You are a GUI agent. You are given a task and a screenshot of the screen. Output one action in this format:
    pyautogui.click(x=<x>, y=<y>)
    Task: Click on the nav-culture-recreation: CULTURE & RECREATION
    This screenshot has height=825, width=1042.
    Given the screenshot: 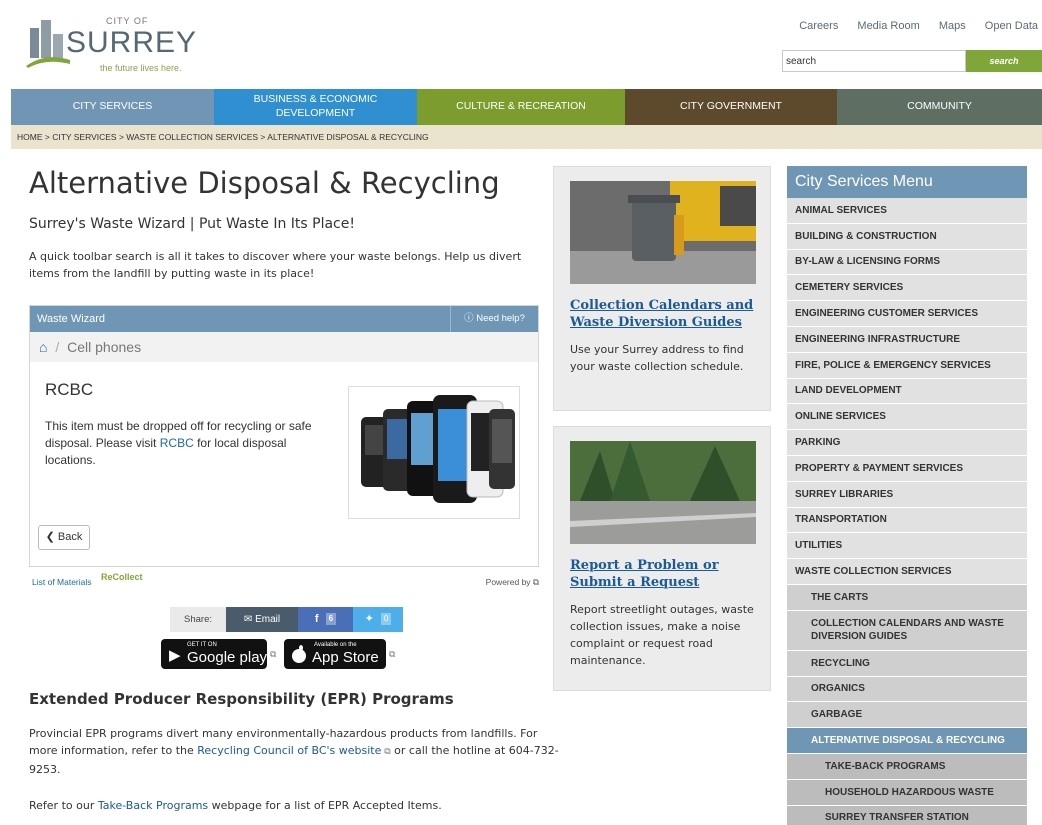 What is the action you would take?
    pyautogui.click(x=521, y=107)
    